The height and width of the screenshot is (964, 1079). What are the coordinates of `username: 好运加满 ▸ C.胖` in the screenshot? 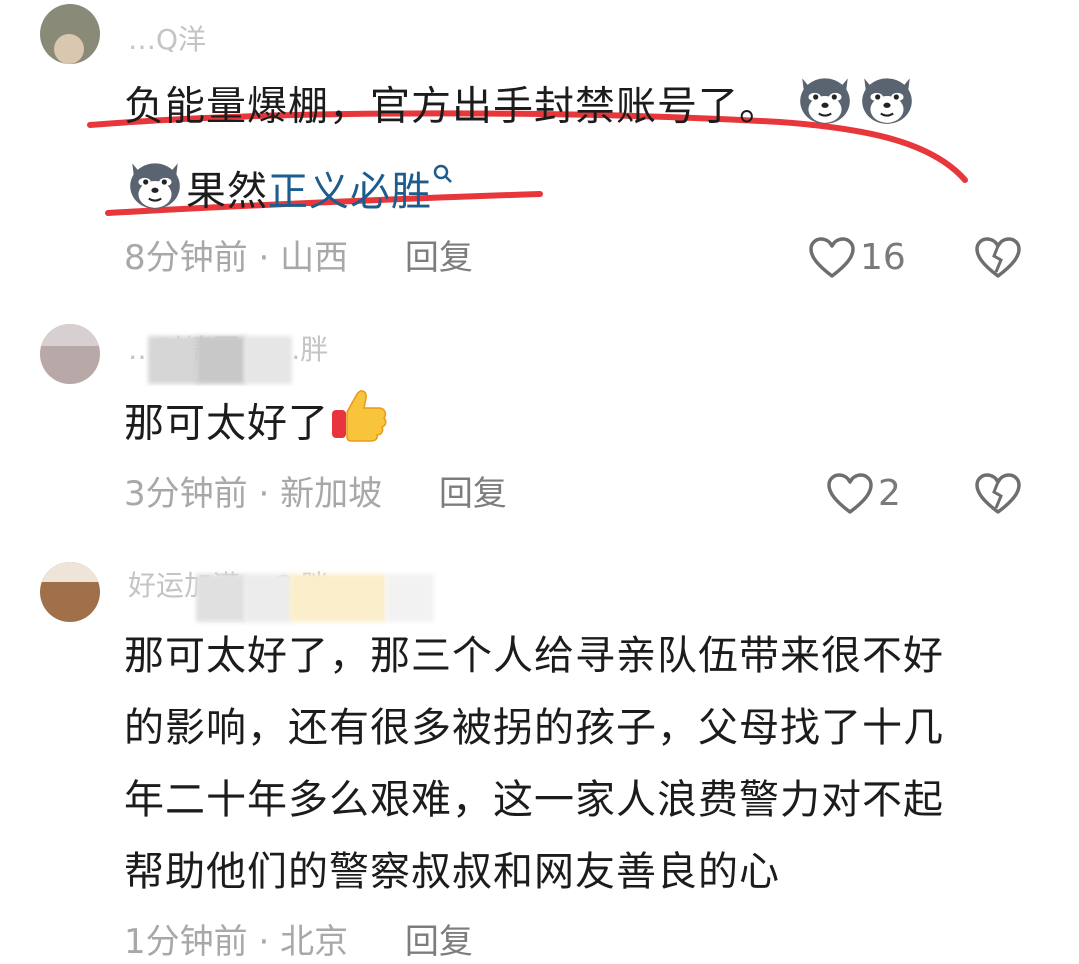 It's located at (328, 596).